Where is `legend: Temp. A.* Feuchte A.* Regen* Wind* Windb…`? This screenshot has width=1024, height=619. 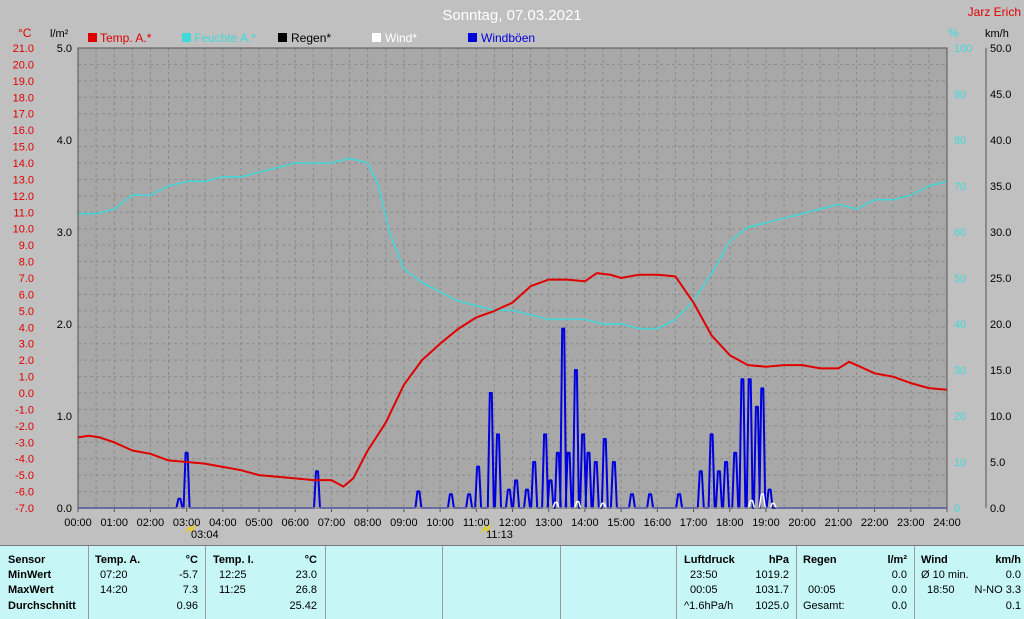 legend: Temp. A.* Feuchte A.* Regen* Wind* Windb… is located at coordinates (311, 38).